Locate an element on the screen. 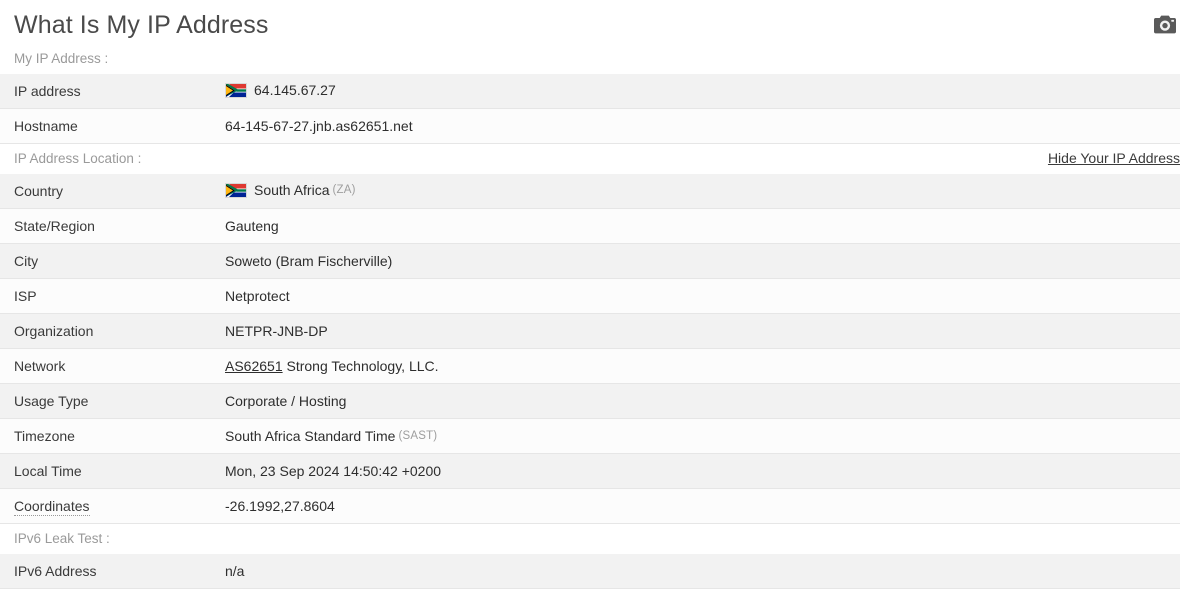 The image size is (1200, 600). camera-icon is located at coordinates (1165, 24).